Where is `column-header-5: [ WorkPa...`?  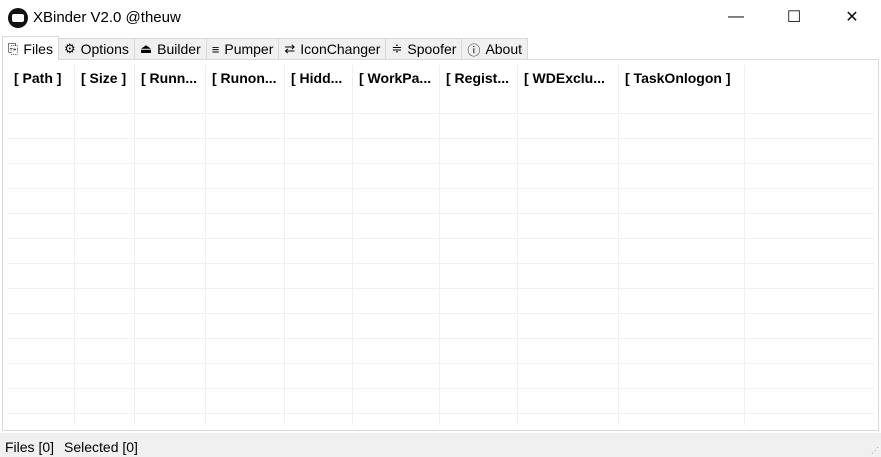
column-header-5: [ WorkPa... is located at coordinates (396, 245).